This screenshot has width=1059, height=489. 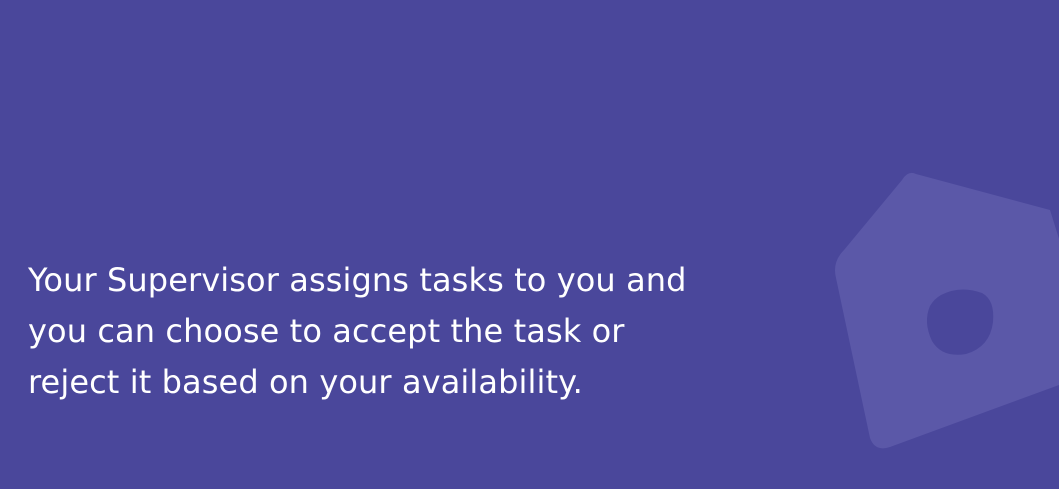 I want to click on pentagon-shape-icon, so click(x=947, y=310).